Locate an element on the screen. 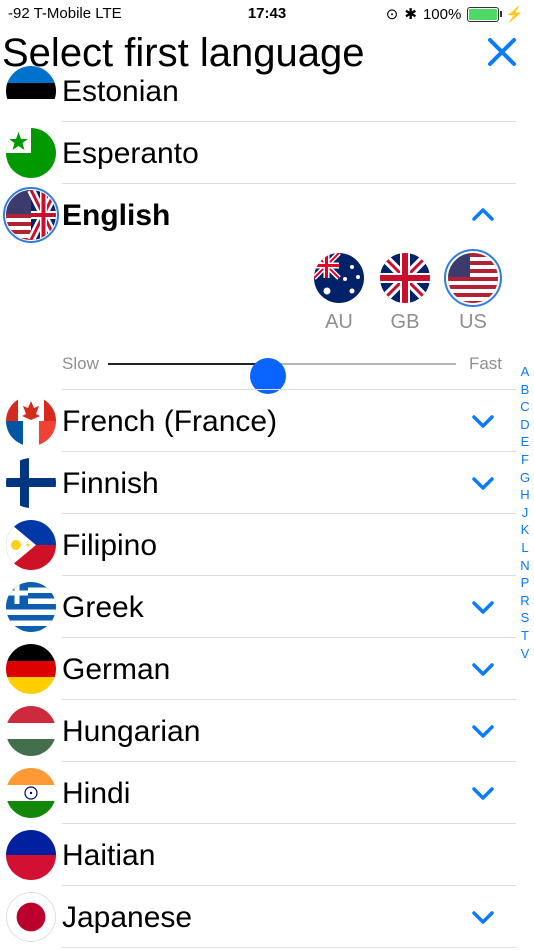 The height and width of the screenshot is (950, 534). index-letter: E is located at coordinates (525, 442).